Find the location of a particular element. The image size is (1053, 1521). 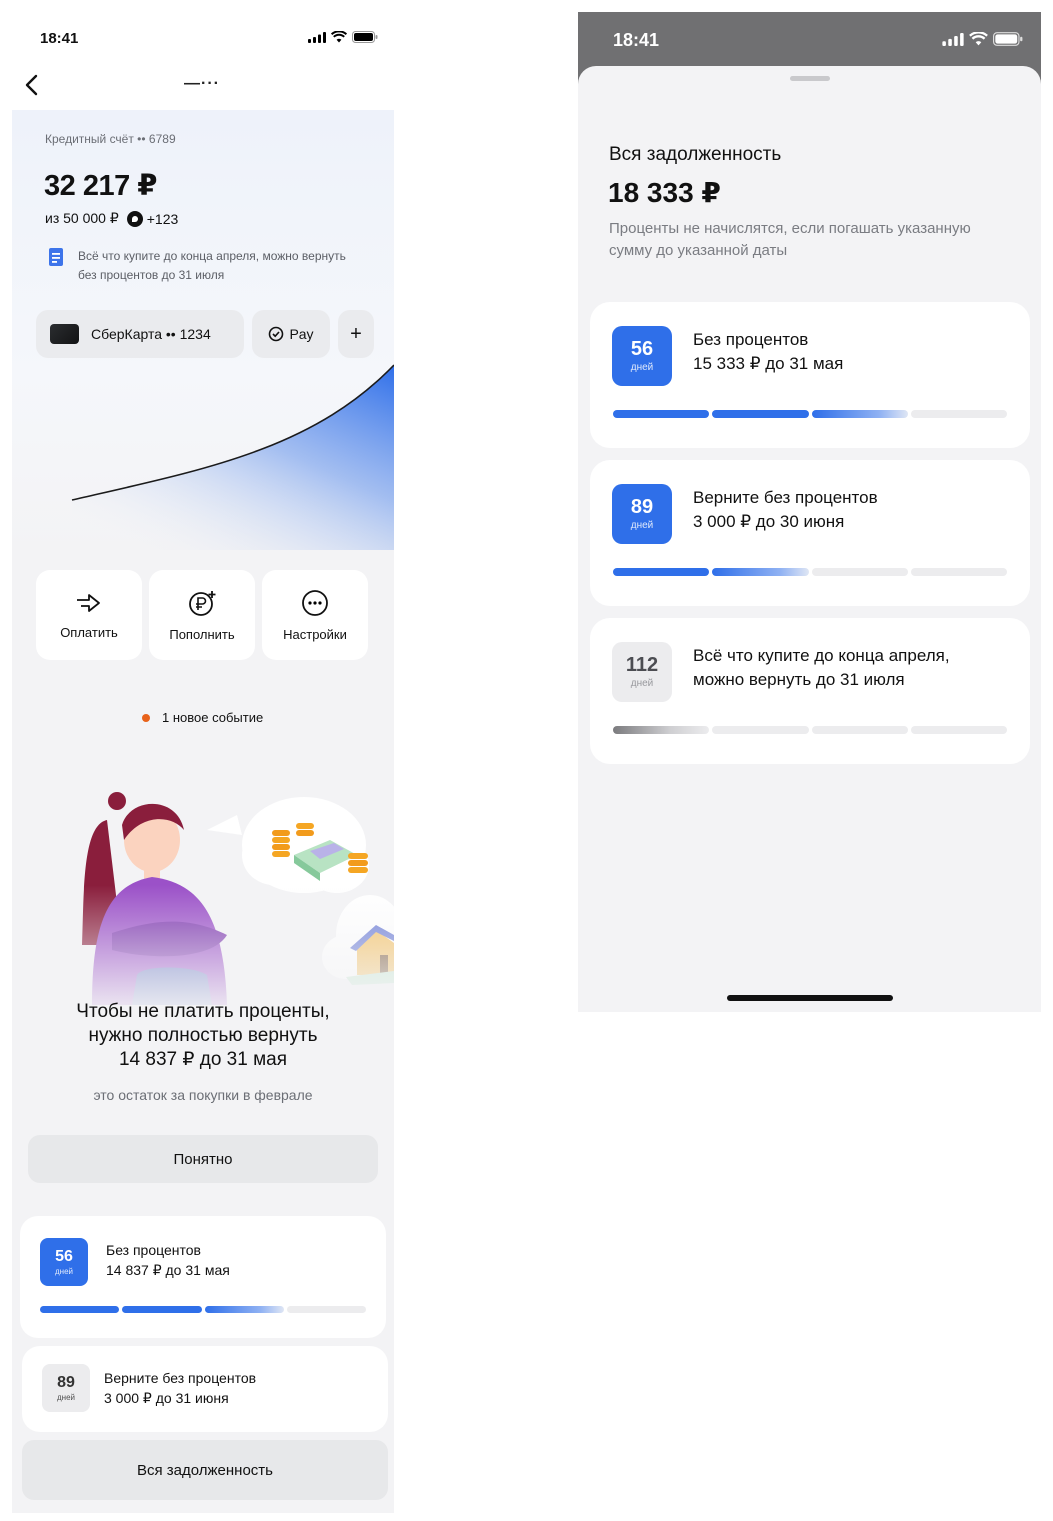

grace-period-card: 56 дней Без процентов 15 333 ₽ до 31 мая is located at coordinates (810, 375).